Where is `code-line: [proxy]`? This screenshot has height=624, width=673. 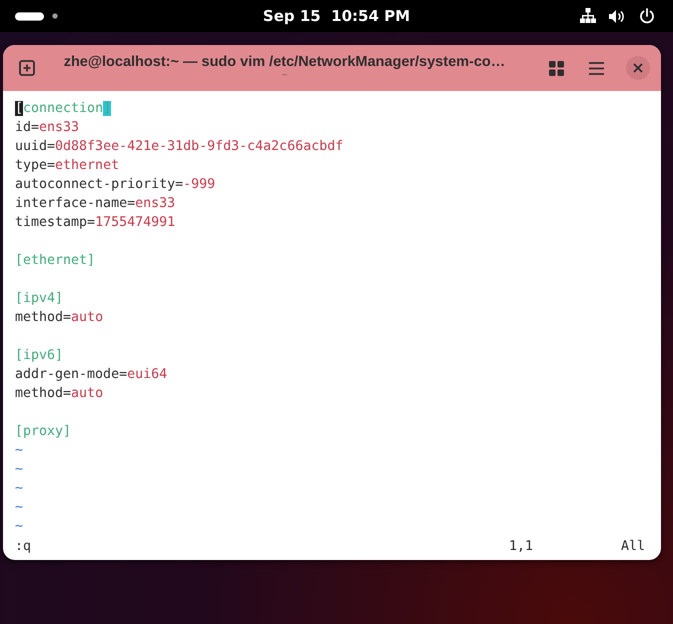
code-line: [proxy] is located at coordinates (43, 432).